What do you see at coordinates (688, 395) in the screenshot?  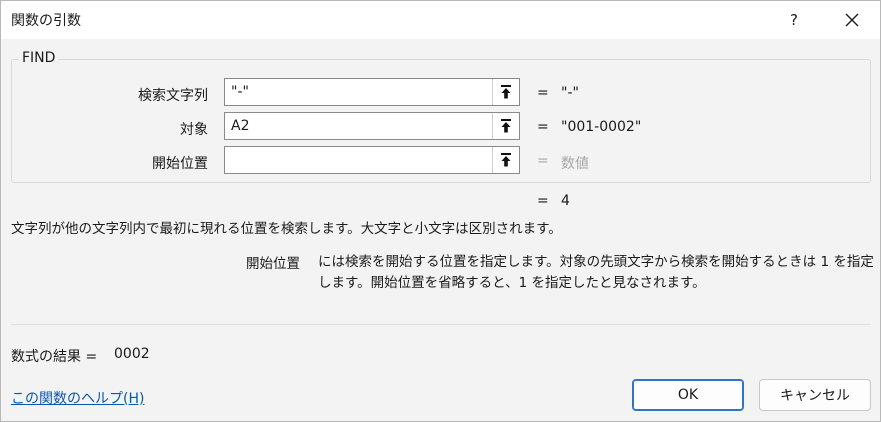 I see `ok-button: OK` at bounding box center [688, 395].